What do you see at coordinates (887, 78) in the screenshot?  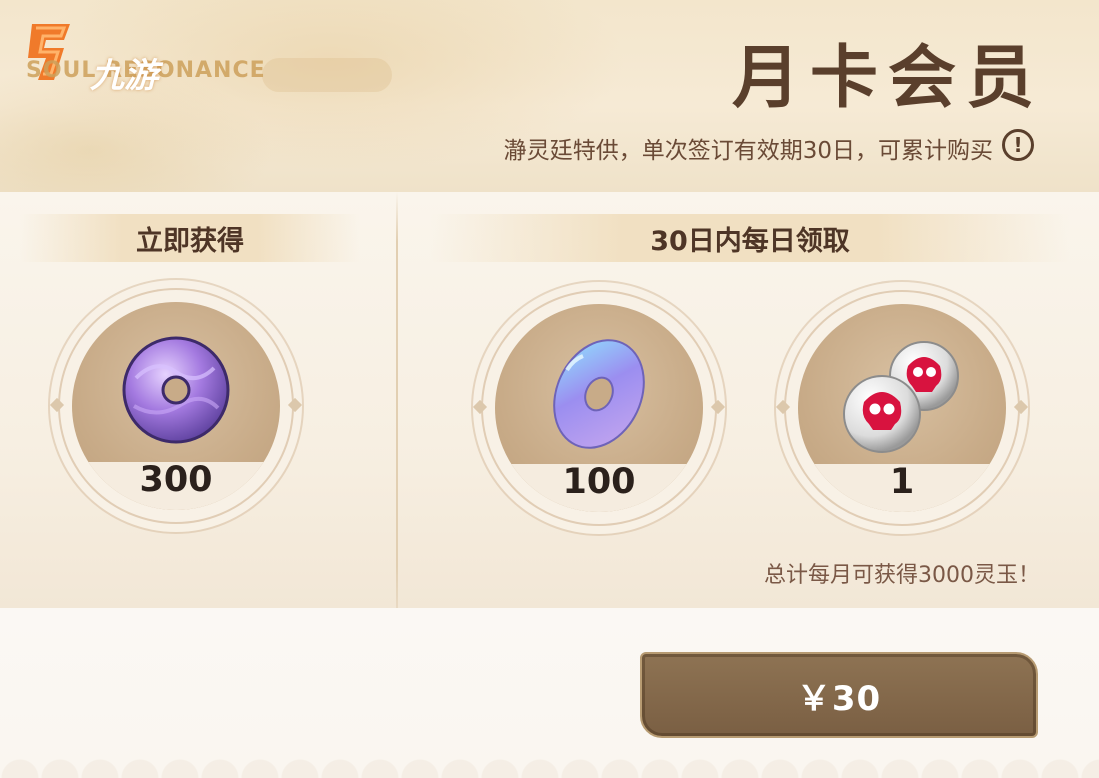 I see `page-title: 月卡会员` at bounding box center [887, 78].